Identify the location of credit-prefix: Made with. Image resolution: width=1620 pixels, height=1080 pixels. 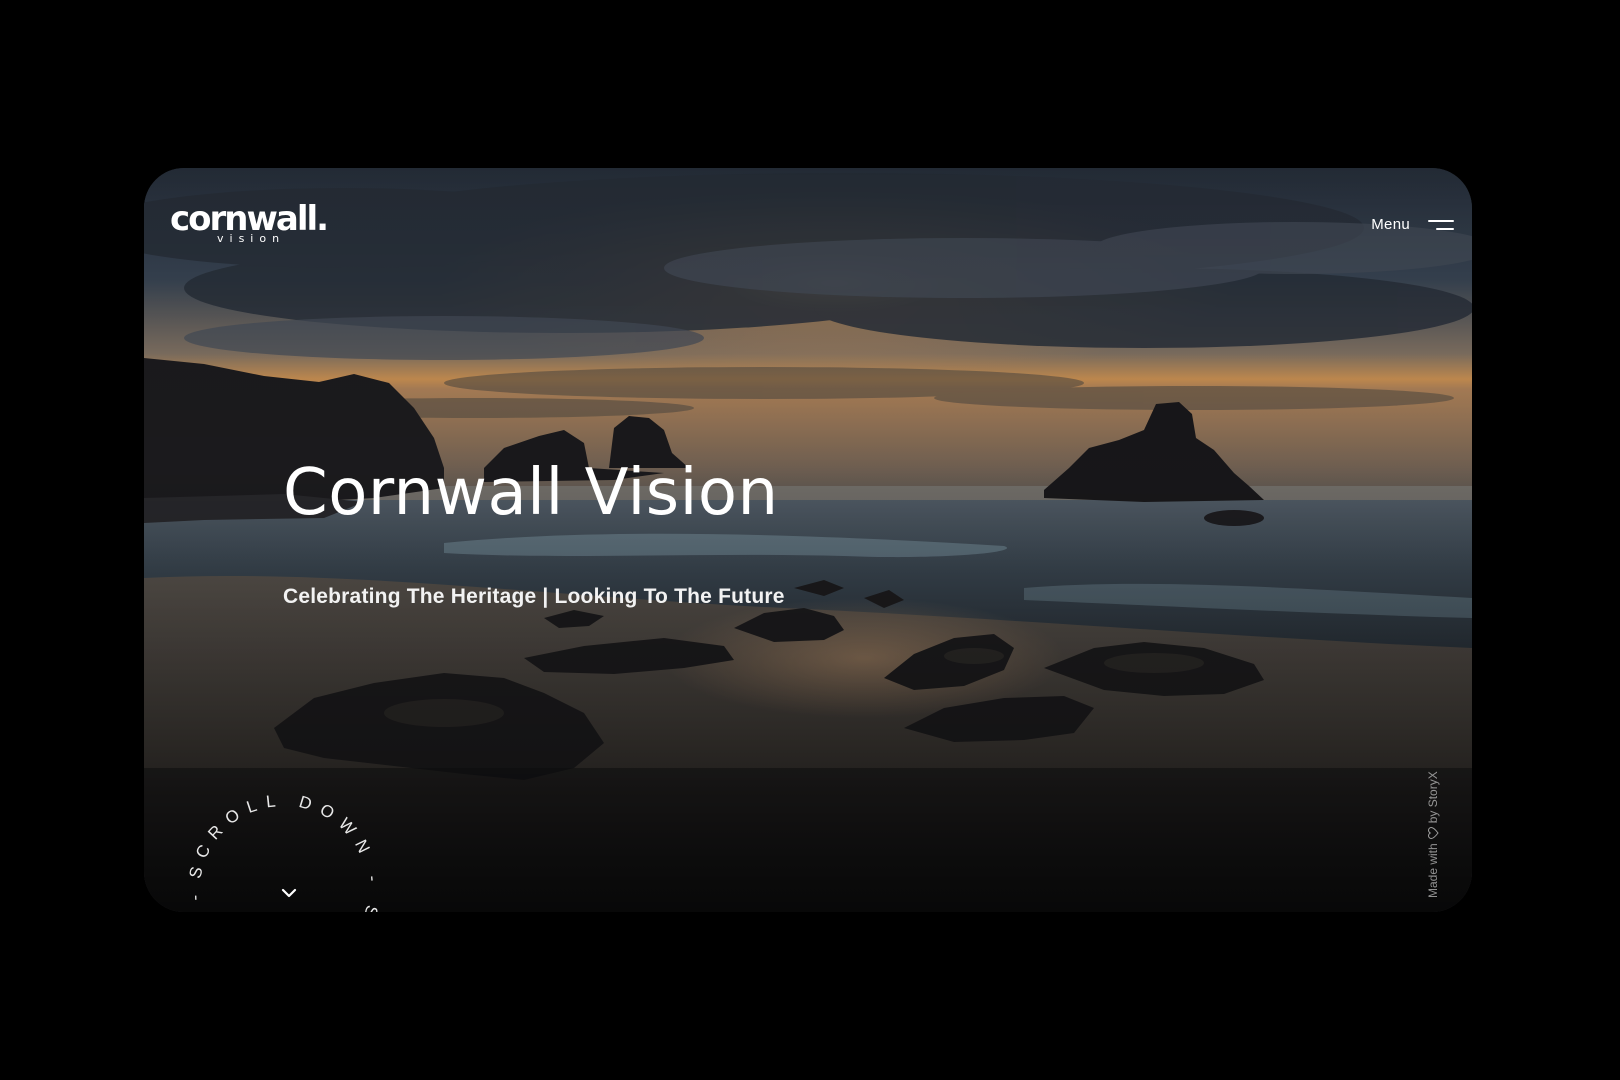
(1433, 870).